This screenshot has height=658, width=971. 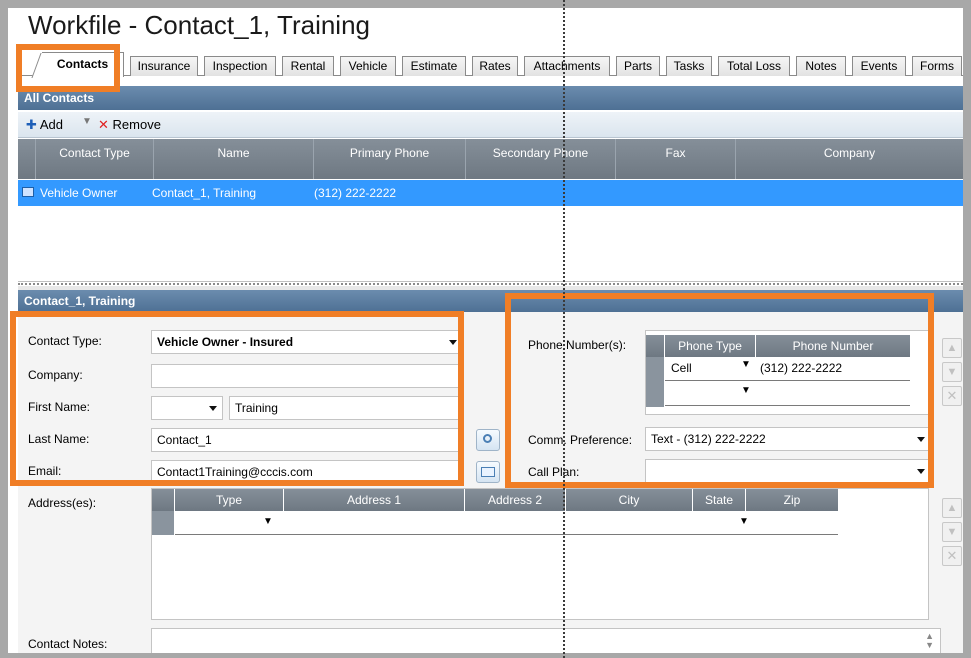 I want to click on address-row: ▼ ▼, so click(x=506, y=523).